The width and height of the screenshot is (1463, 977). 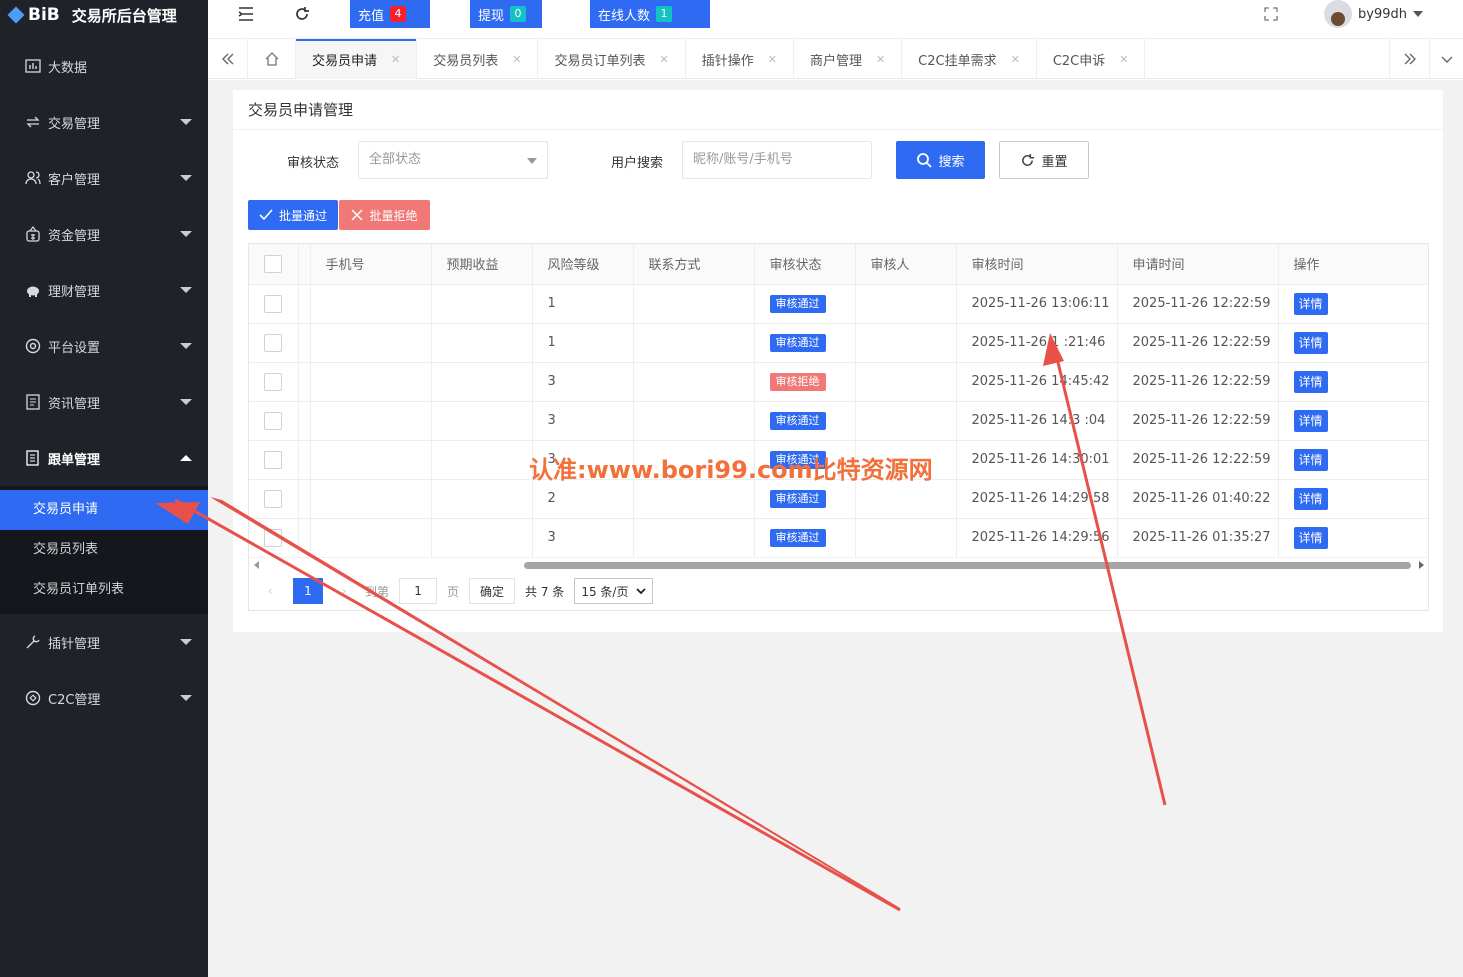 What do you see at coordinates (104, 178) in the screenshot?
I see `sidebar-item-customer: 客户管理` at bounding box center [104, 178].